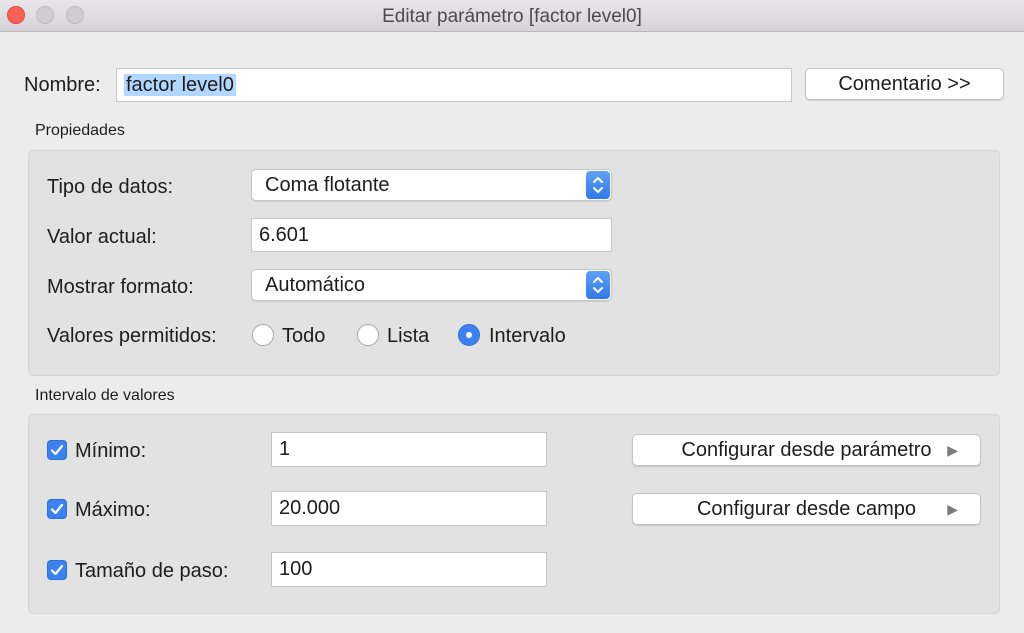  Describe the element at coordinates (408, 336) in the screenshot. I see `radio-list-label: Lista` at that location.